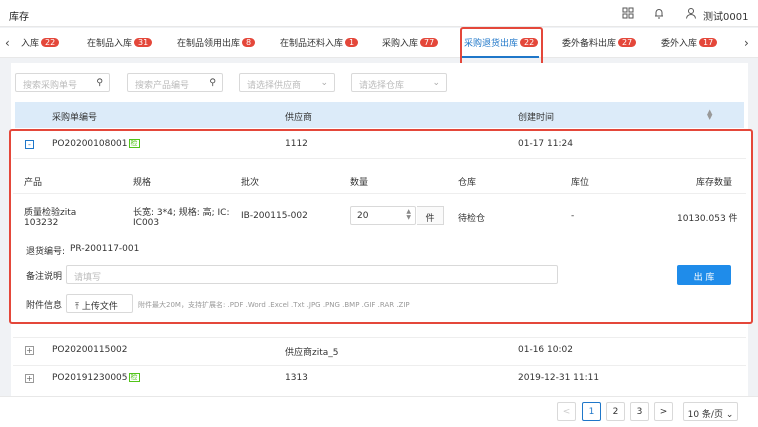 The width and height of the screenshot is (758, 427). What do you see at coordinates (274, 216) in the screenshot?
I see `detail-batch: IB-200115-002` at bounding box center [274, 216].